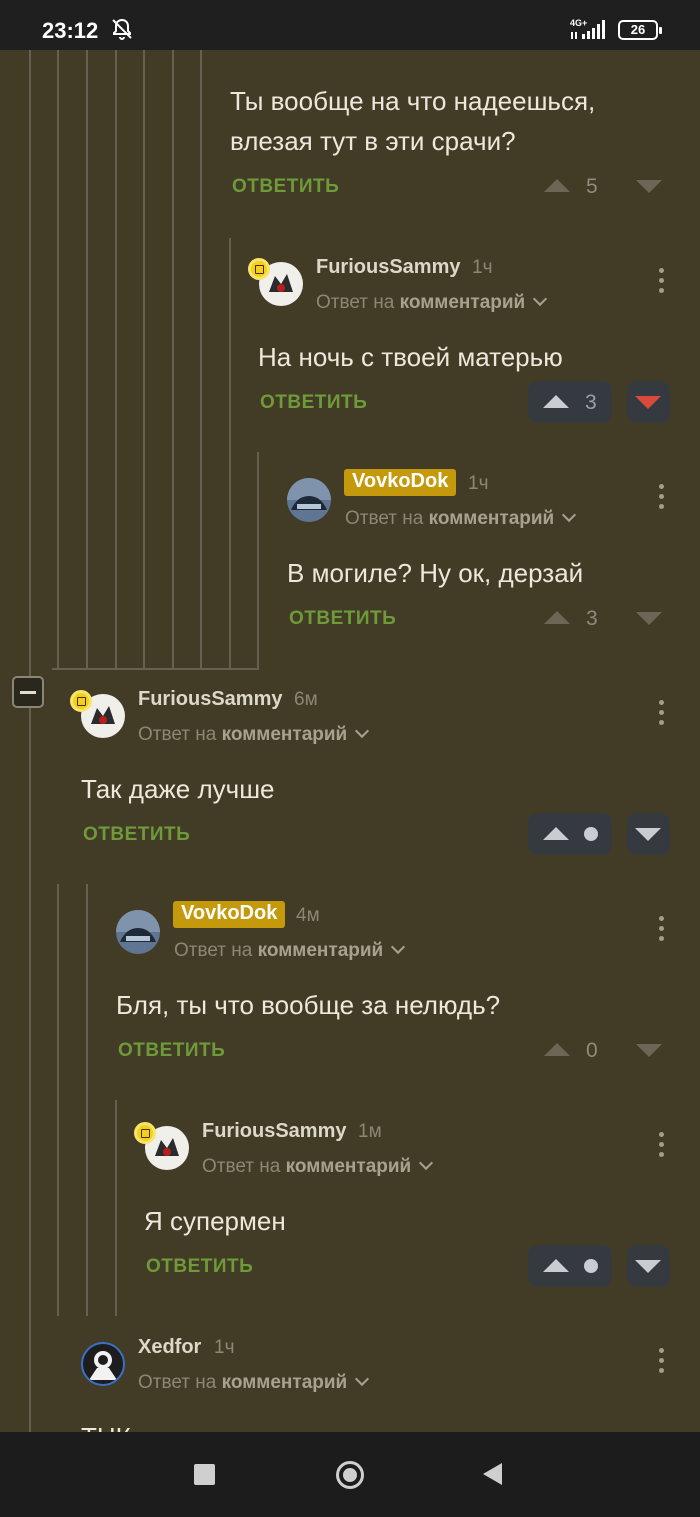 Image resolution: width=700 pixels, height=1517 pixels. What do you see at coordinates (215, 1221) in the screenshot?
I see `comment-text: Я супермен` at bounding box center [215, 1221].